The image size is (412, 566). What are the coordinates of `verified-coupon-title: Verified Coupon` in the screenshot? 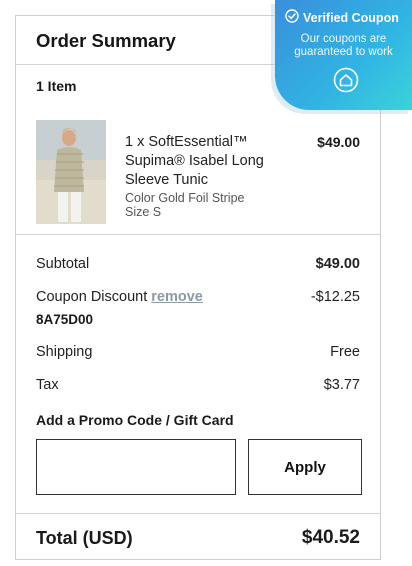 It's located at (351, 17).